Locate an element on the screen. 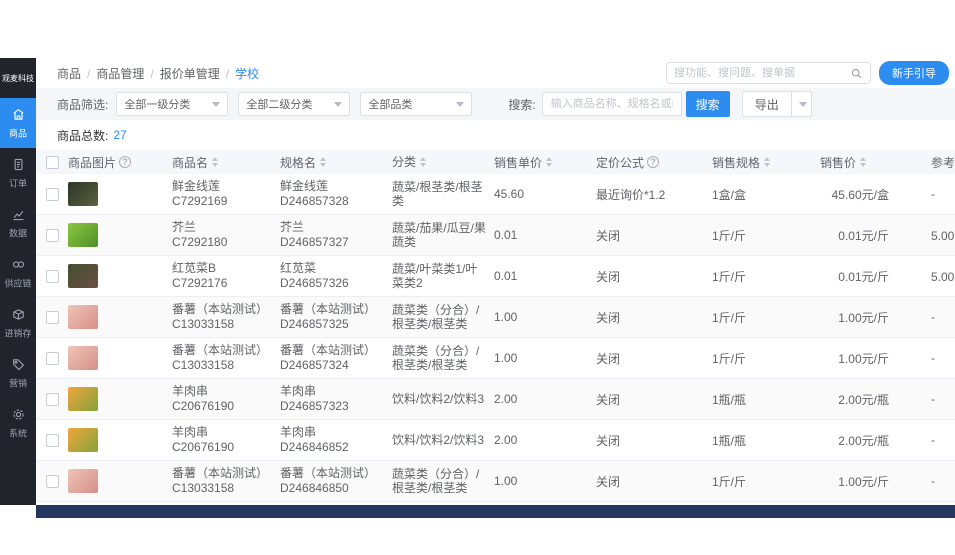  filter-label: 商品筛选: is located at coordinates (83, 104).